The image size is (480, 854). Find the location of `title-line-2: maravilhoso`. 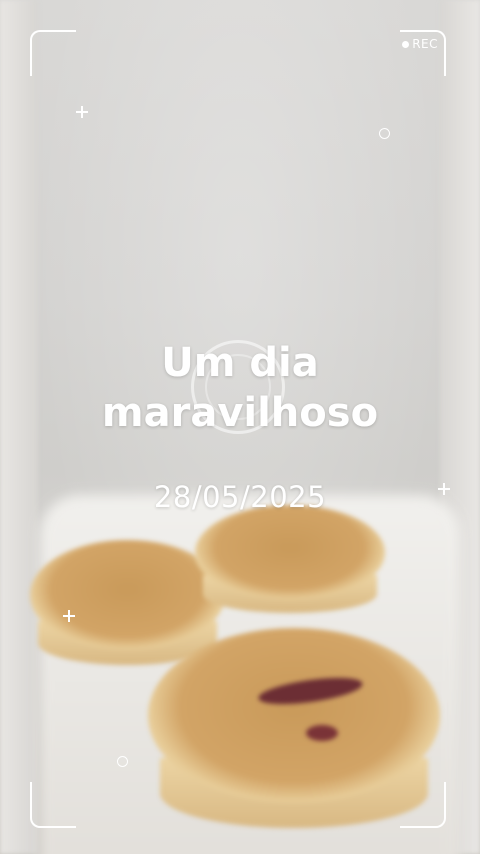

title-line-2: maravilhoso is located at coordinates (240, 413).